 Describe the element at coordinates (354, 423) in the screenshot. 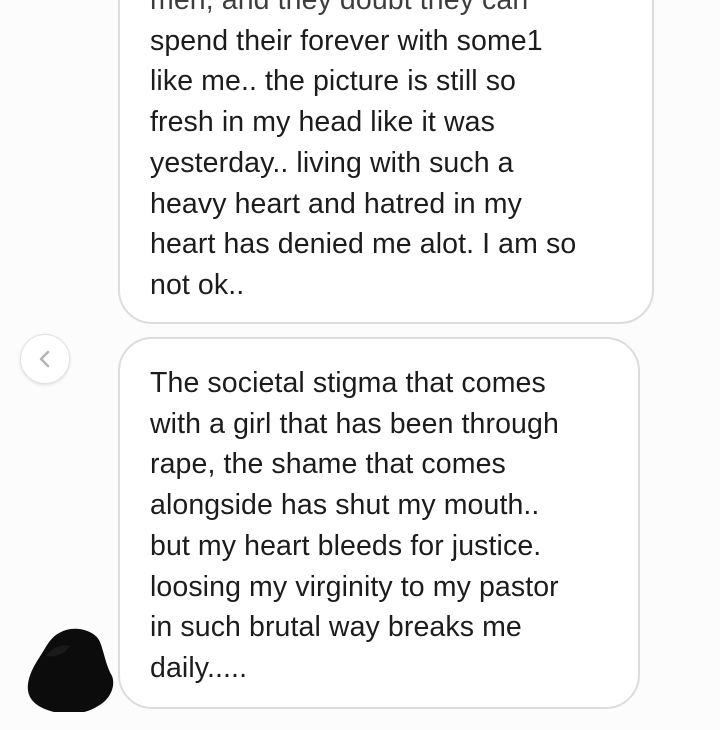

I see `message-line: with a girl that has been through` at that location.